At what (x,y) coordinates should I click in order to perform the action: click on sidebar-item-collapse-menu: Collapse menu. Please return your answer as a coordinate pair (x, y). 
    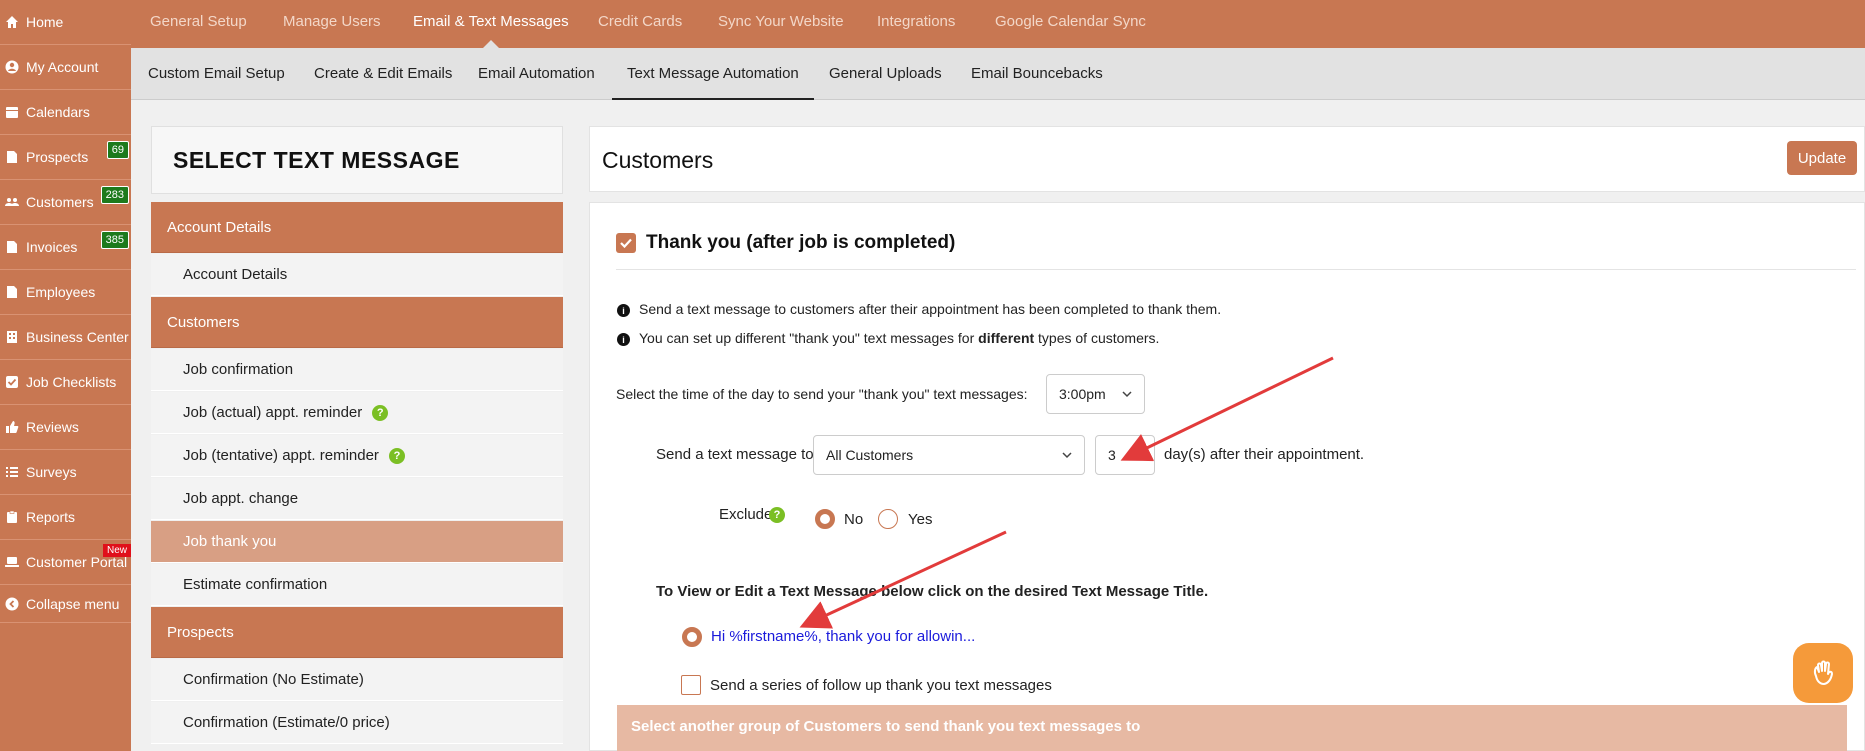
    Looking at the image, I should click on (65, 604).